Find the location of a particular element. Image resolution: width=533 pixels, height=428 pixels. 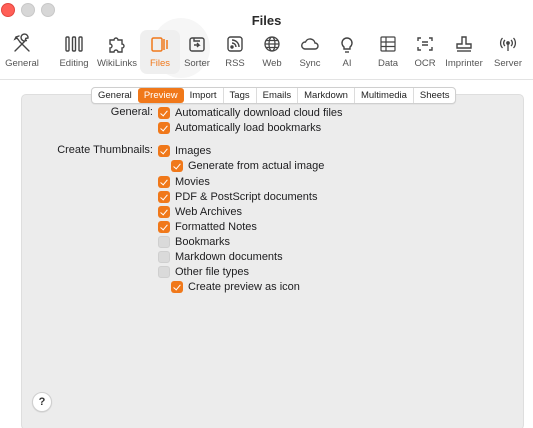

globe-icon is located at coordinates (272, 44).